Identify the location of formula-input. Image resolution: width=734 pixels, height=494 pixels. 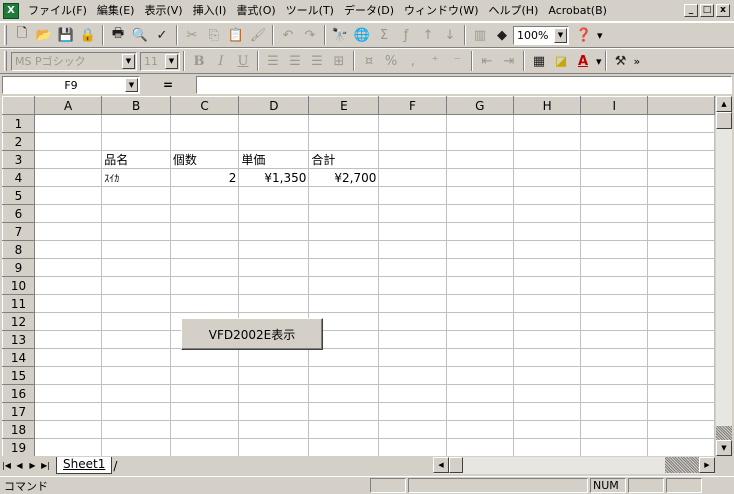
(464, 85).